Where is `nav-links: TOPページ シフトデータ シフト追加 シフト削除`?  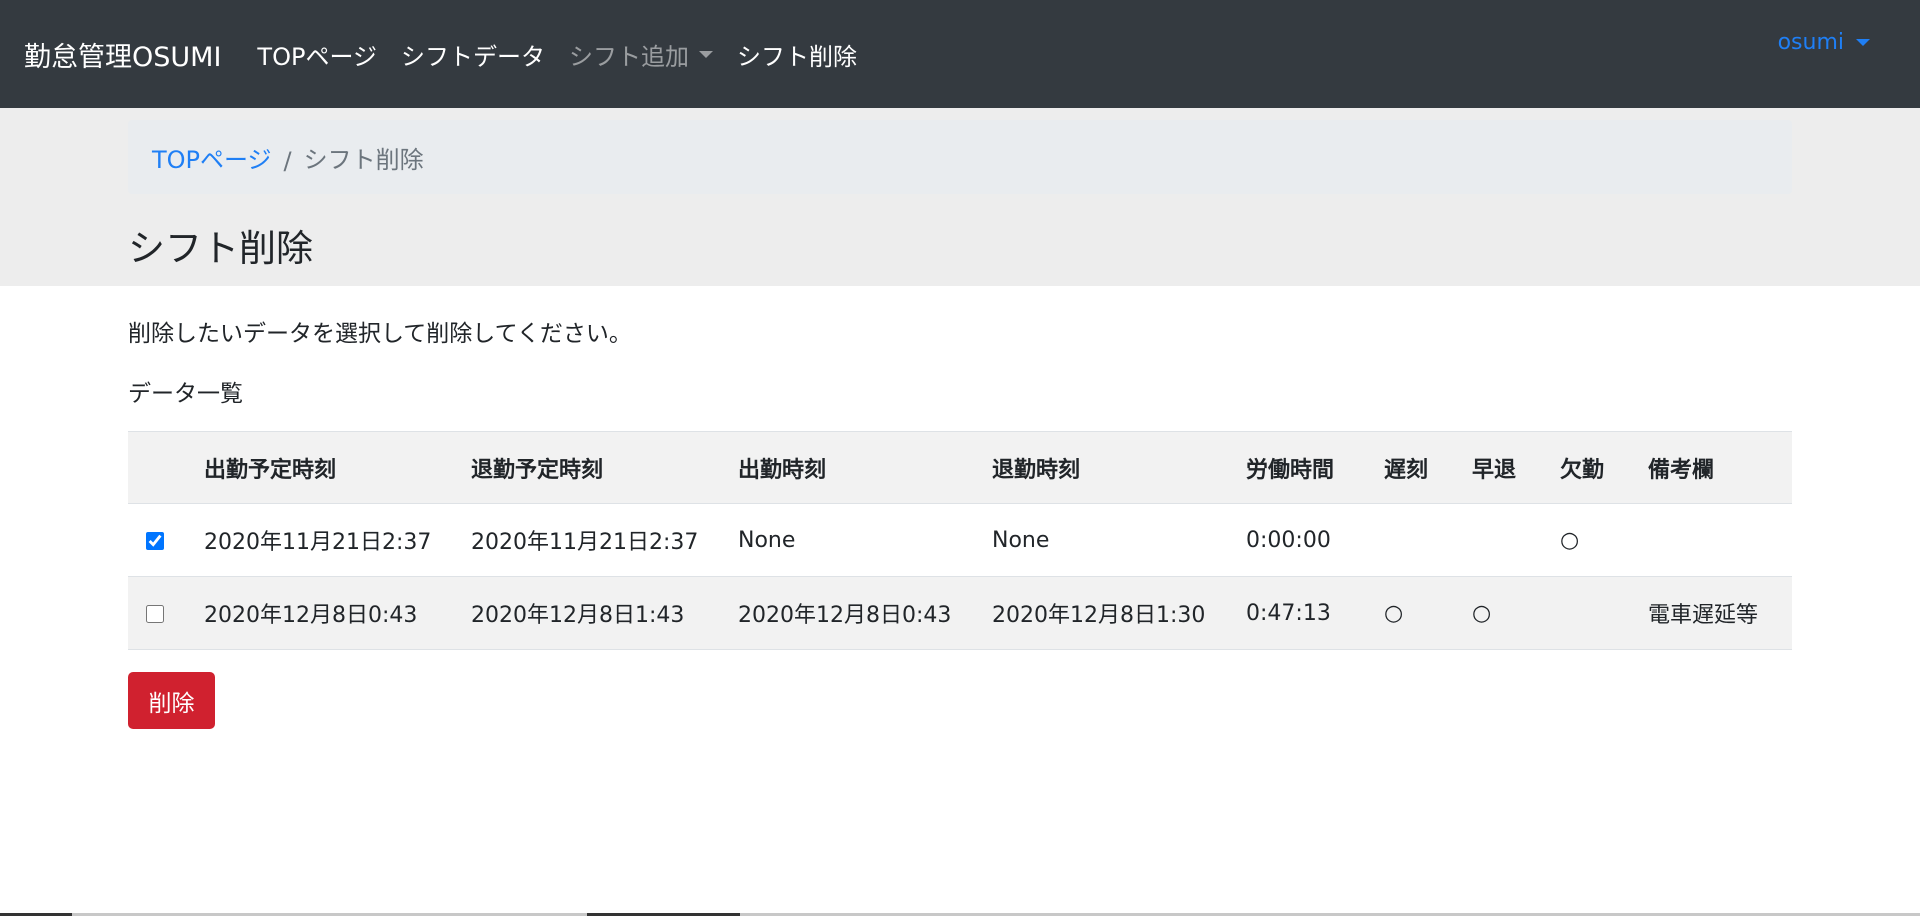 nav-links: TOPページ シフトデータ シフト追加 シフト削除 is located at coordinates (569, 54).